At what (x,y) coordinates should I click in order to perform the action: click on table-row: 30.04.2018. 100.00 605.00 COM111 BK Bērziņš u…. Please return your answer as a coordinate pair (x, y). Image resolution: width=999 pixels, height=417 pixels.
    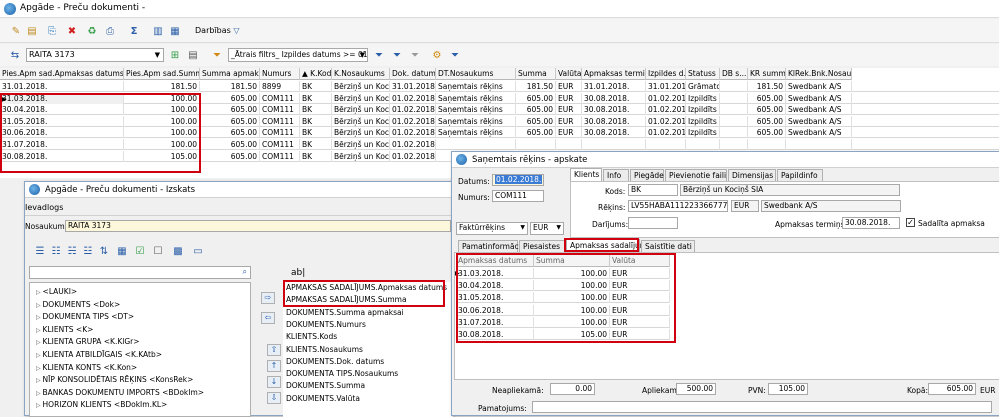
    Looking at the image, I should click on (499, 110).